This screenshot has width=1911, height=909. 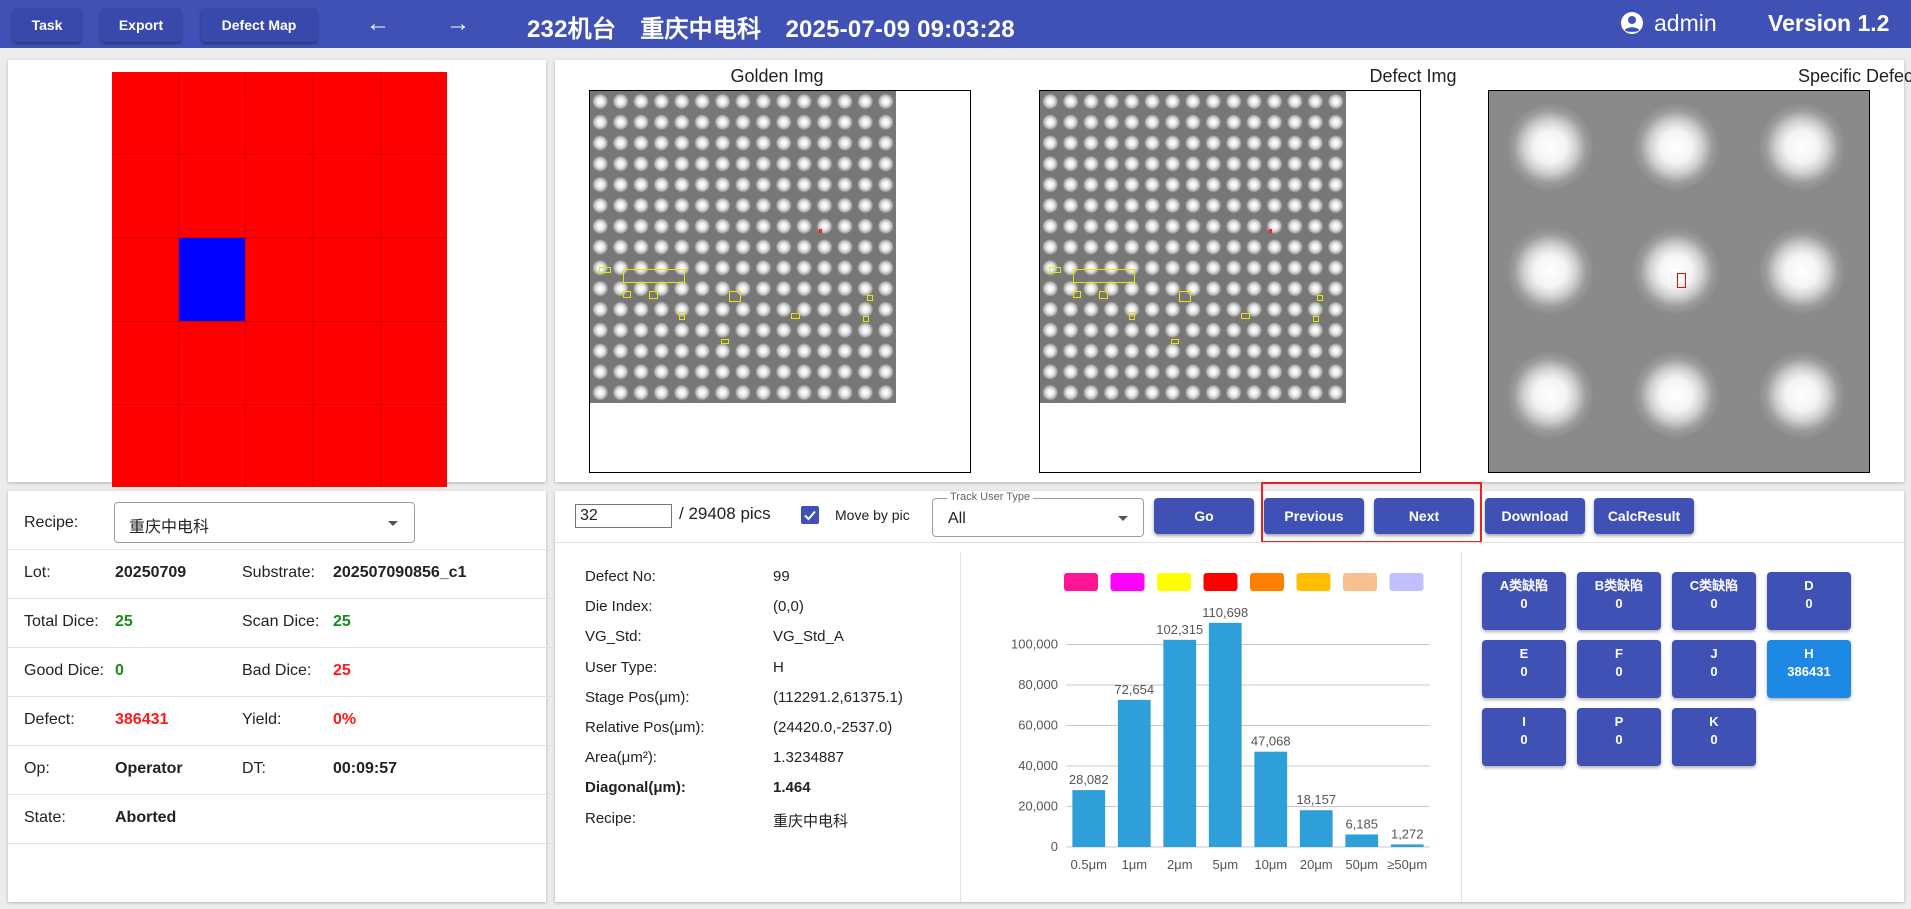 I want to click on bad-dice-value: 25, so click(x=342, y=670).